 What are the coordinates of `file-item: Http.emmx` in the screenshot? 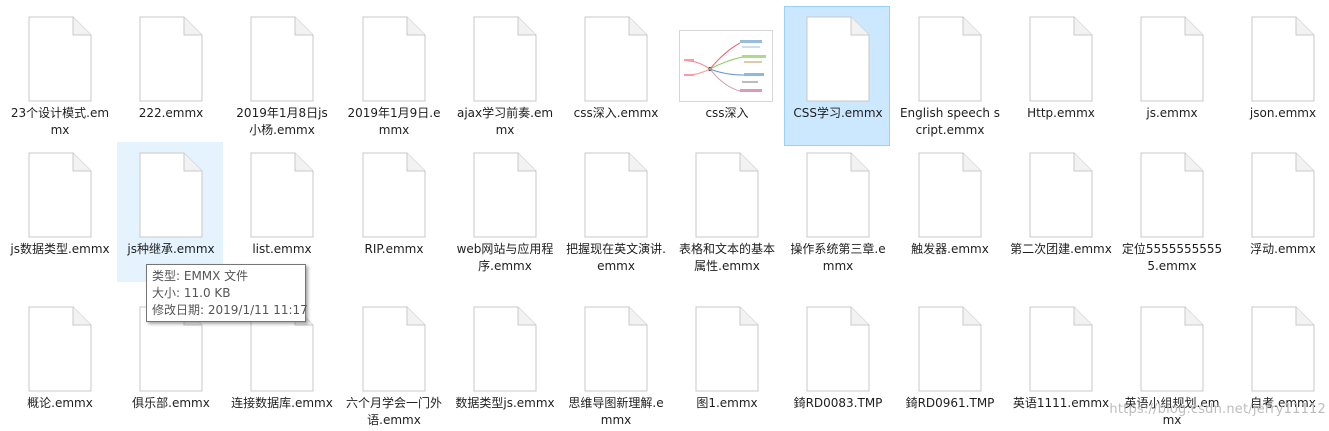 It's located at (1060, 76).